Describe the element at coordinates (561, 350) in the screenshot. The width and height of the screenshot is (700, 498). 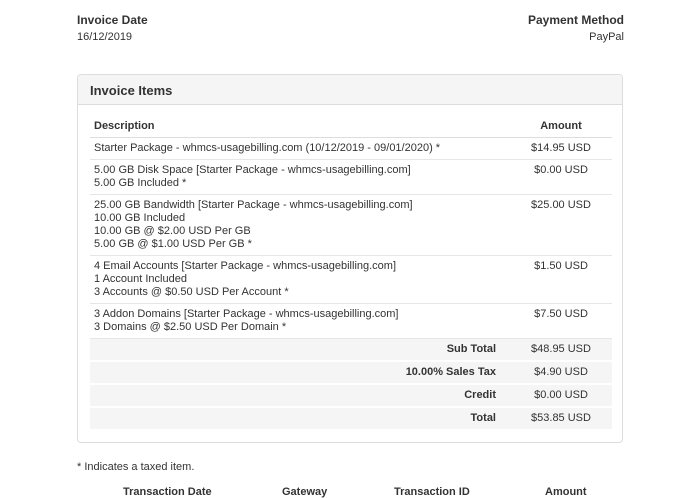
I see `summary-value: $48.95 USD` at that location.